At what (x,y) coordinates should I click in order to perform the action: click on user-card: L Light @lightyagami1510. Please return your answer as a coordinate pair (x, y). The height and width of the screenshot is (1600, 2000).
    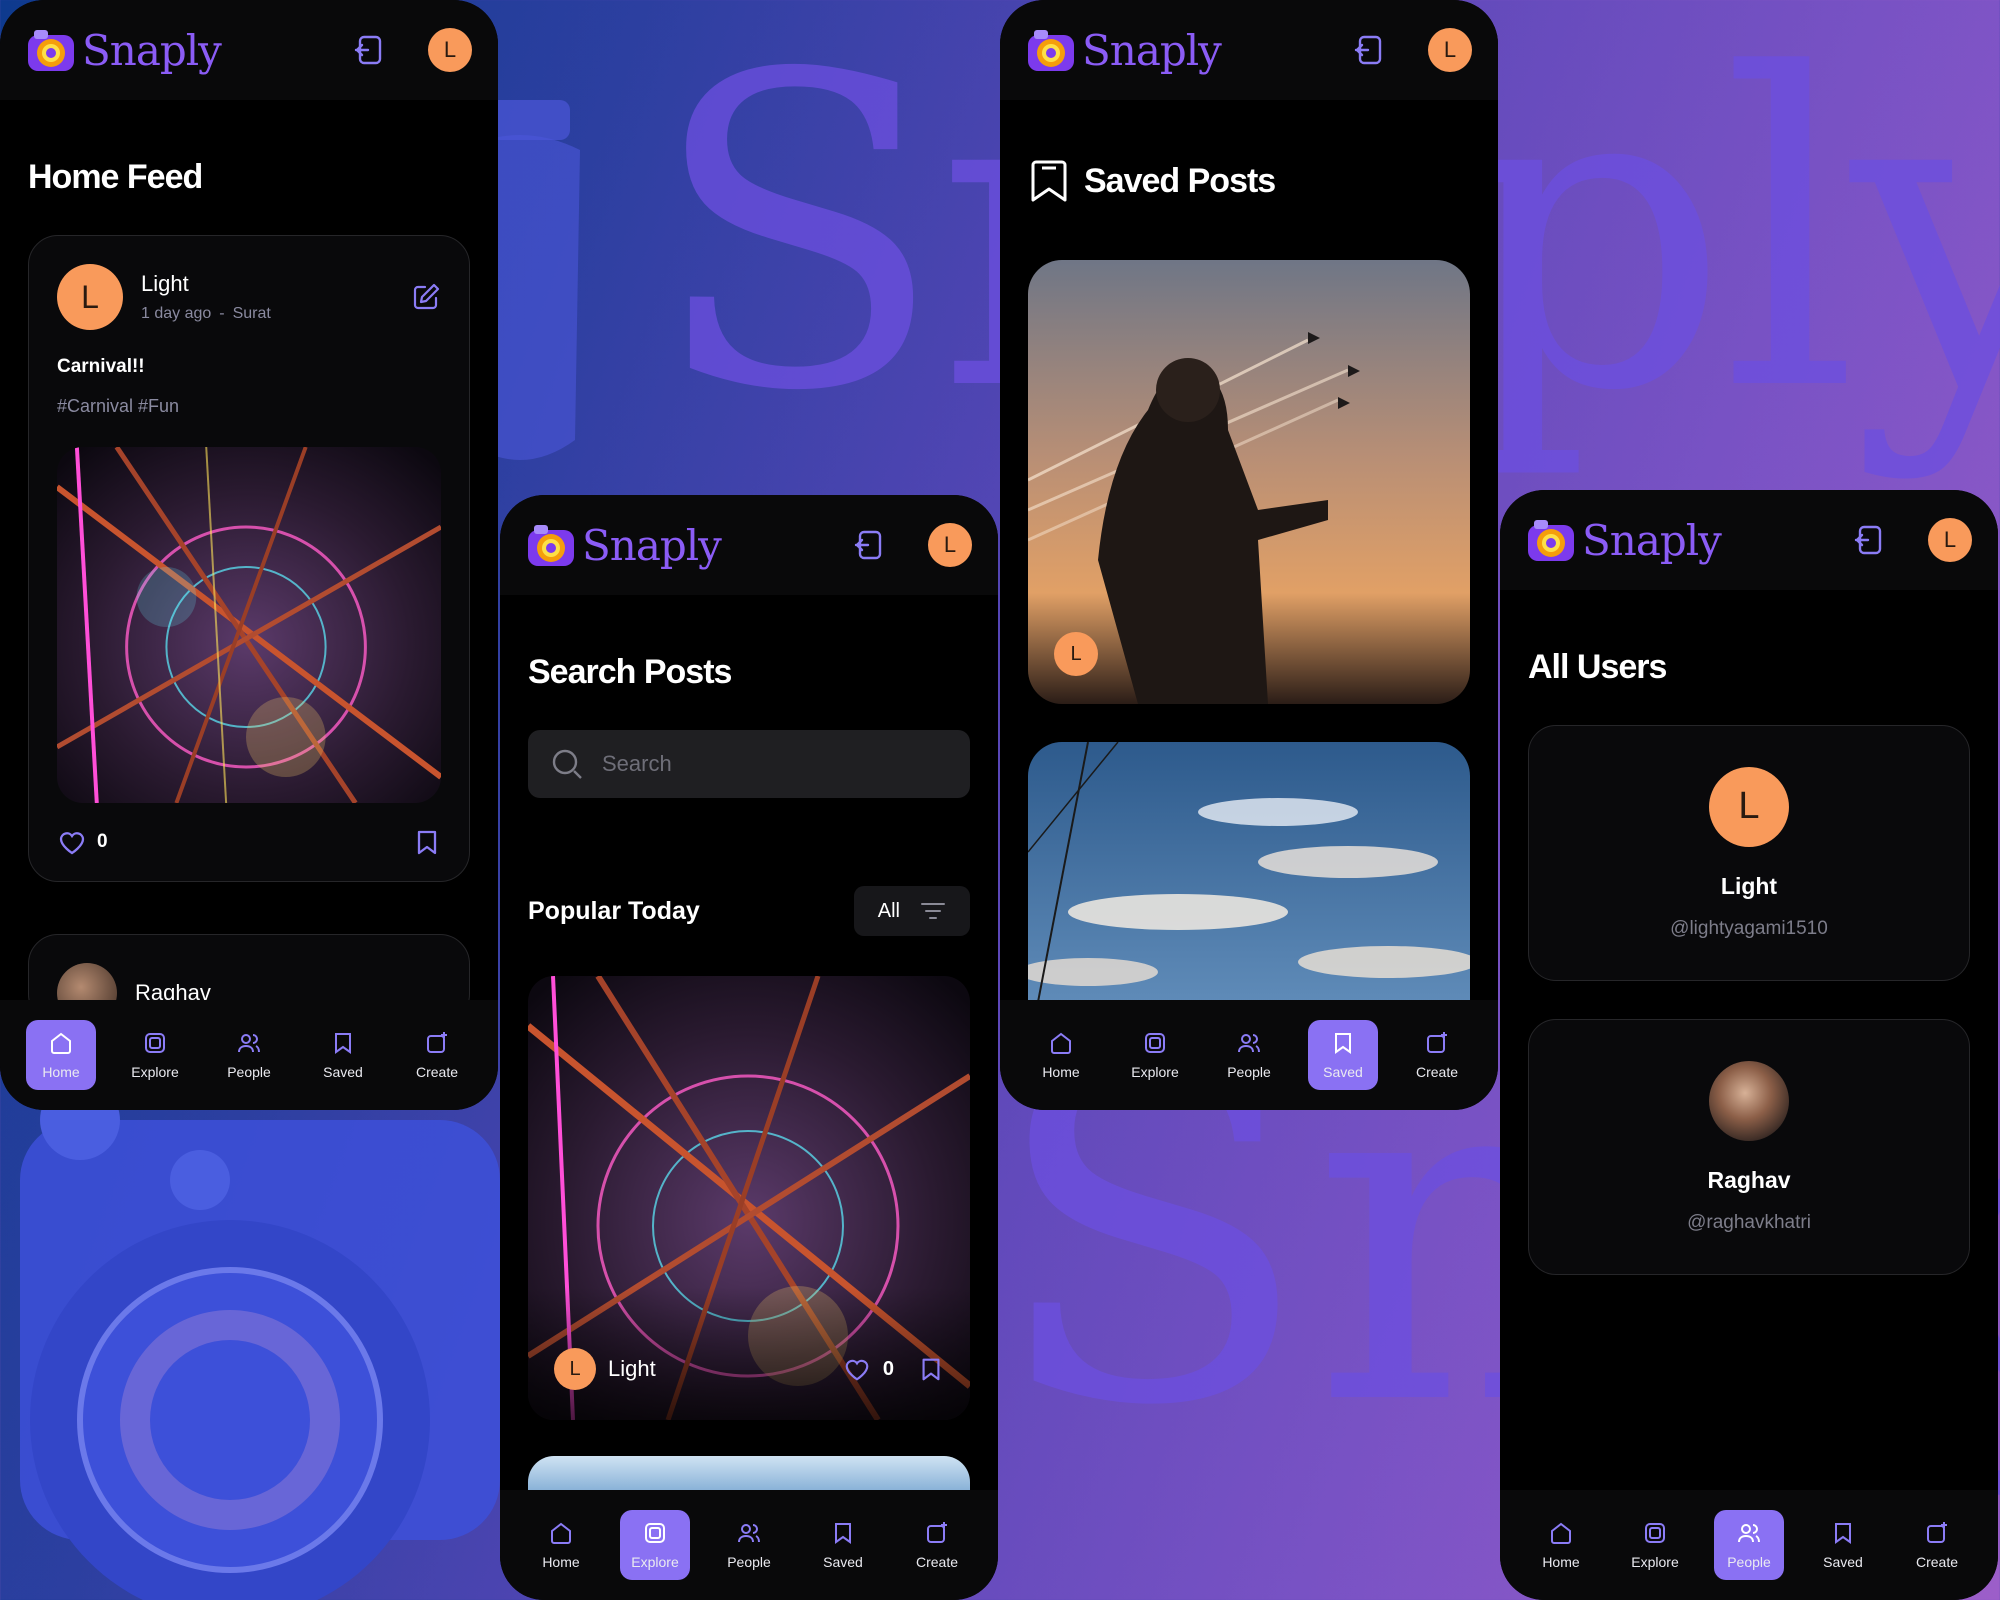
    Looking at the image, I should click on (1749, 853).